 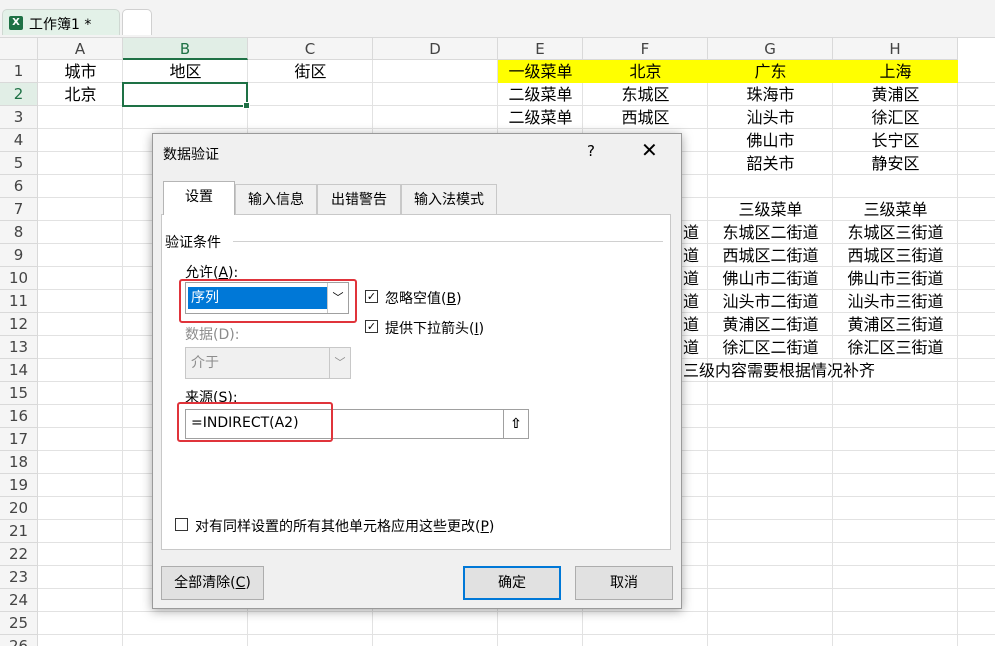 I want to click on row-header-3: 3, so click(x=19, y=117).